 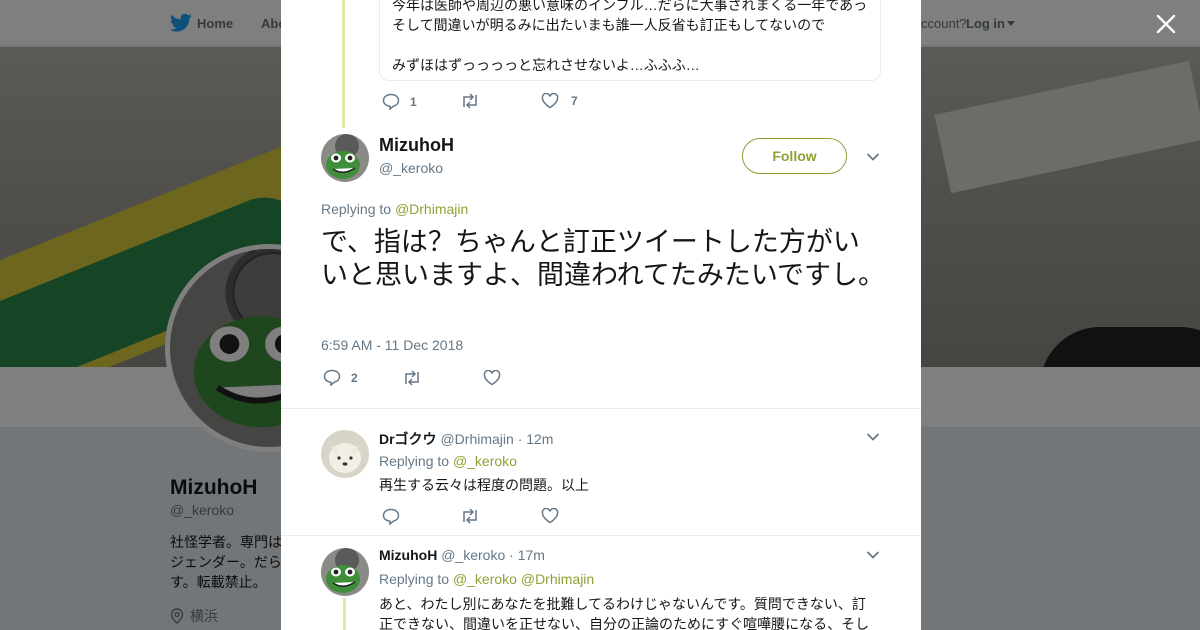 What do you see at coordinates (624, 623) in the screenshot?
I see `reply-text: 正できない、間違いを正せない、自分の正論のためにすぐ喧嘩腰になる、そし` at bounding box center [624, 623].